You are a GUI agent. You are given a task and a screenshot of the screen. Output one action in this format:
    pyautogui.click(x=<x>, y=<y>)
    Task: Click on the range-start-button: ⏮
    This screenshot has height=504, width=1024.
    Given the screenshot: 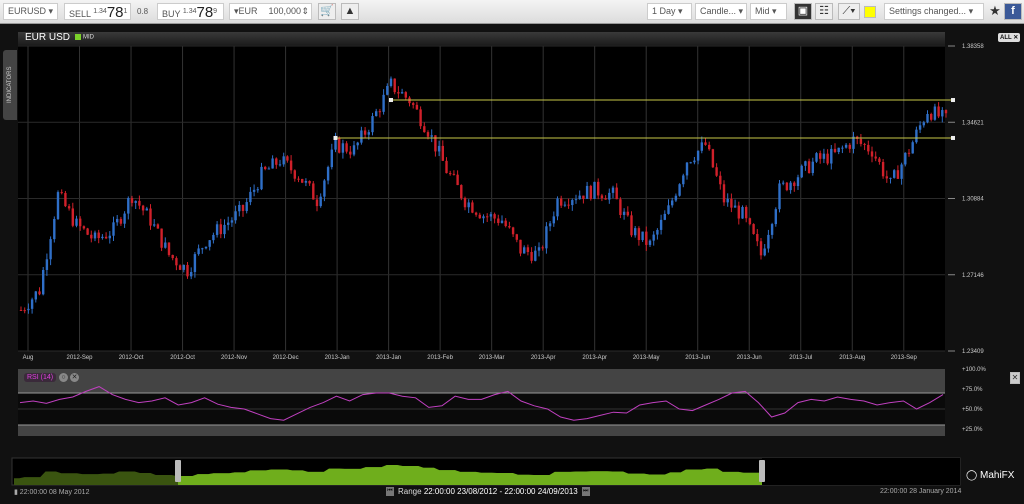 What is the action you would take?
    pyautogui.click(x=390, y=492)
    